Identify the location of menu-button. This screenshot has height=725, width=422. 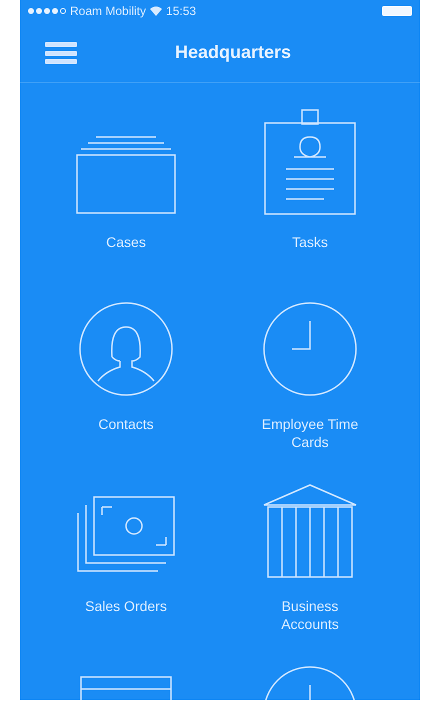
(61, 53).